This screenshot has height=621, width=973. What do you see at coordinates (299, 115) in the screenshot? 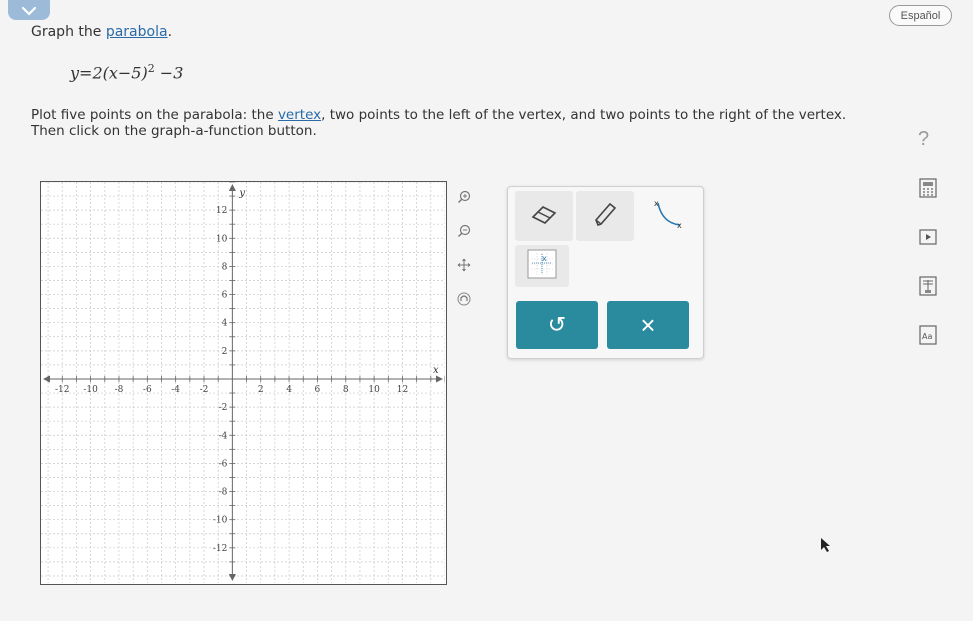
I see `vertex-link: vertex` at bounding box center [299, 115].